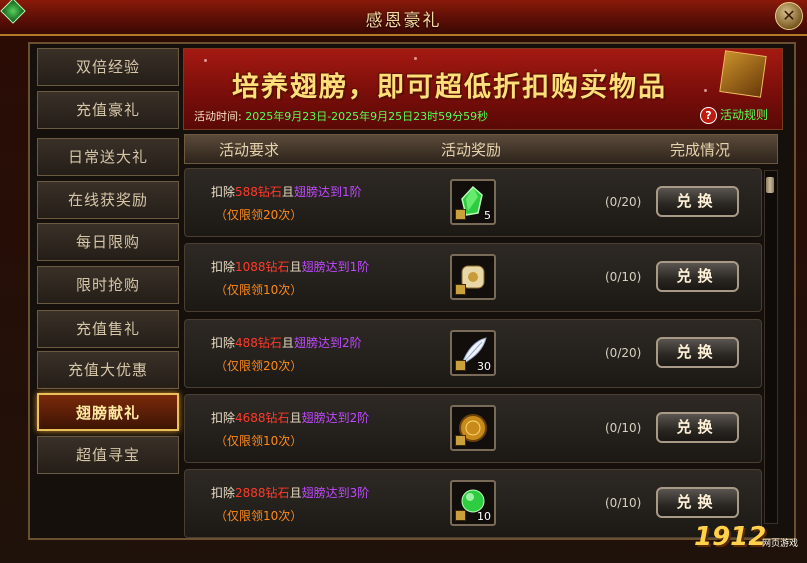 The height and width of the screenshot is (563, 807). I want to click on window-title: 感恩豪礼, so click(403, 21).